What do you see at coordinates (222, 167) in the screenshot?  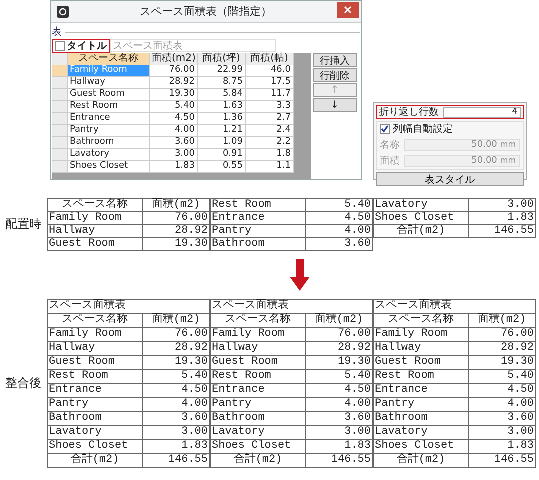 I see `grid-cell: 0.55` at bounding box center [222, 167].